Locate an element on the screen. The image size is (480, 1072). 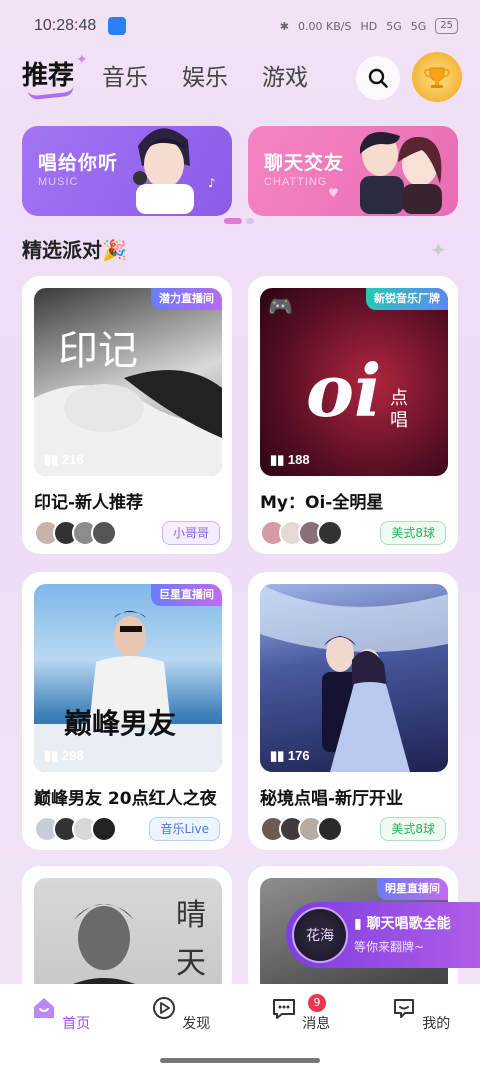
room-name: My：Oi-全明星 is located at coordinates (322, 503).